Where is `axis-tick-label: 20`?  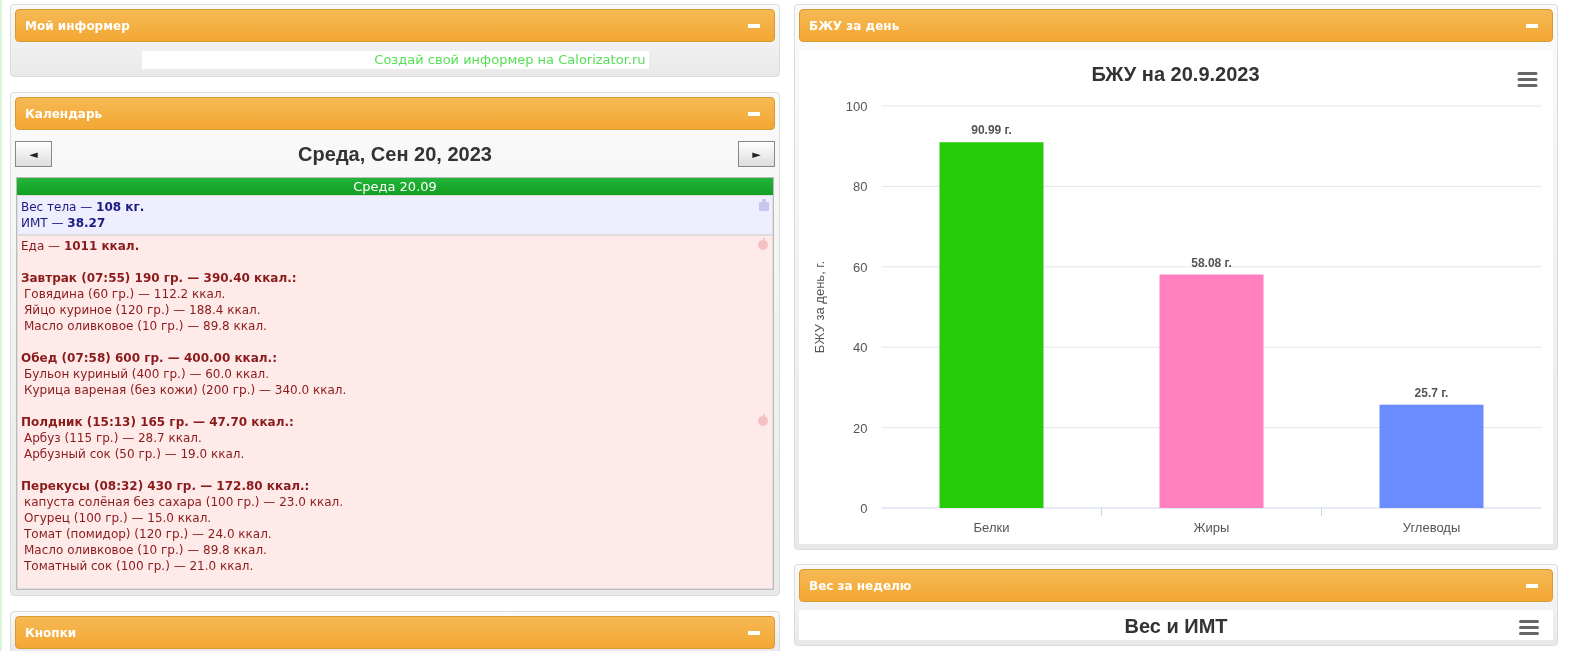 axis-tick-label: 20 is located at coordinates (860, 428).